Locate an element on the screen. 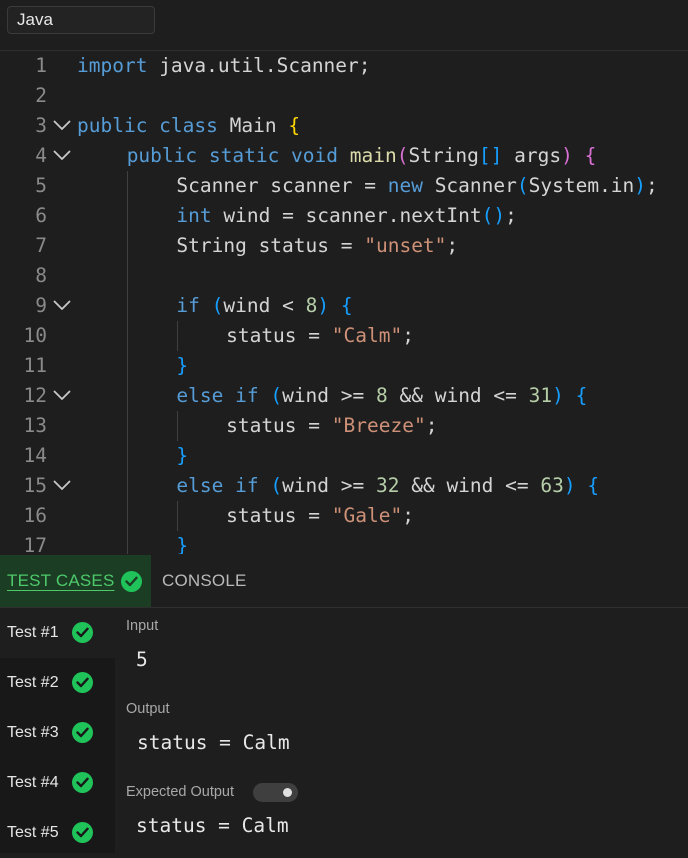 Image resolution: width=688 pixels, height=858 pixels. test-item: Test #5 is located at coordinates (57, 833).